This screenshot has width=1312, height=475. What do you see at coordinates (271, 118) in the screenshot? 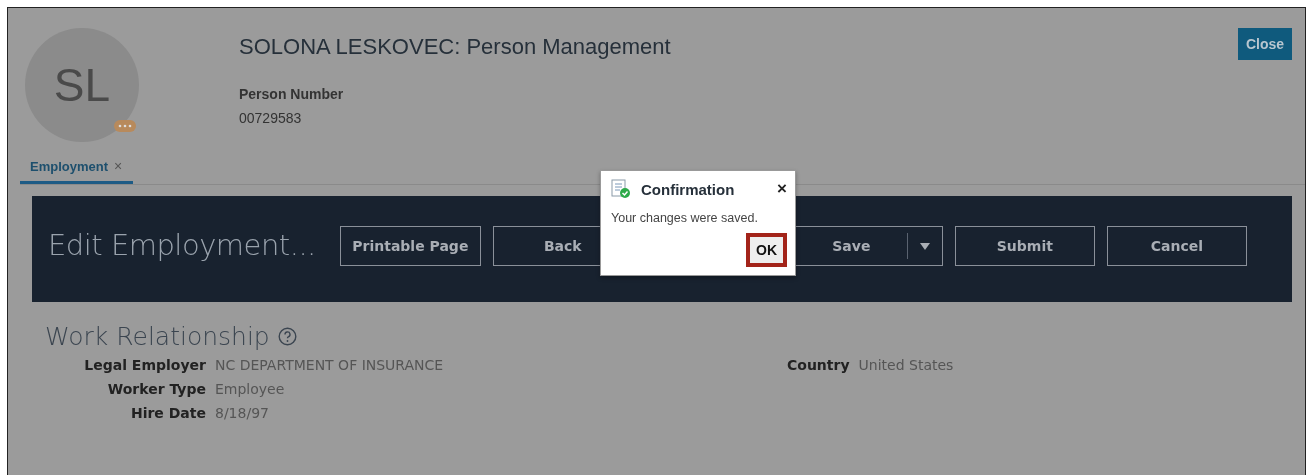
I see `field-value: 00729583` at bounding box center [271, 118].